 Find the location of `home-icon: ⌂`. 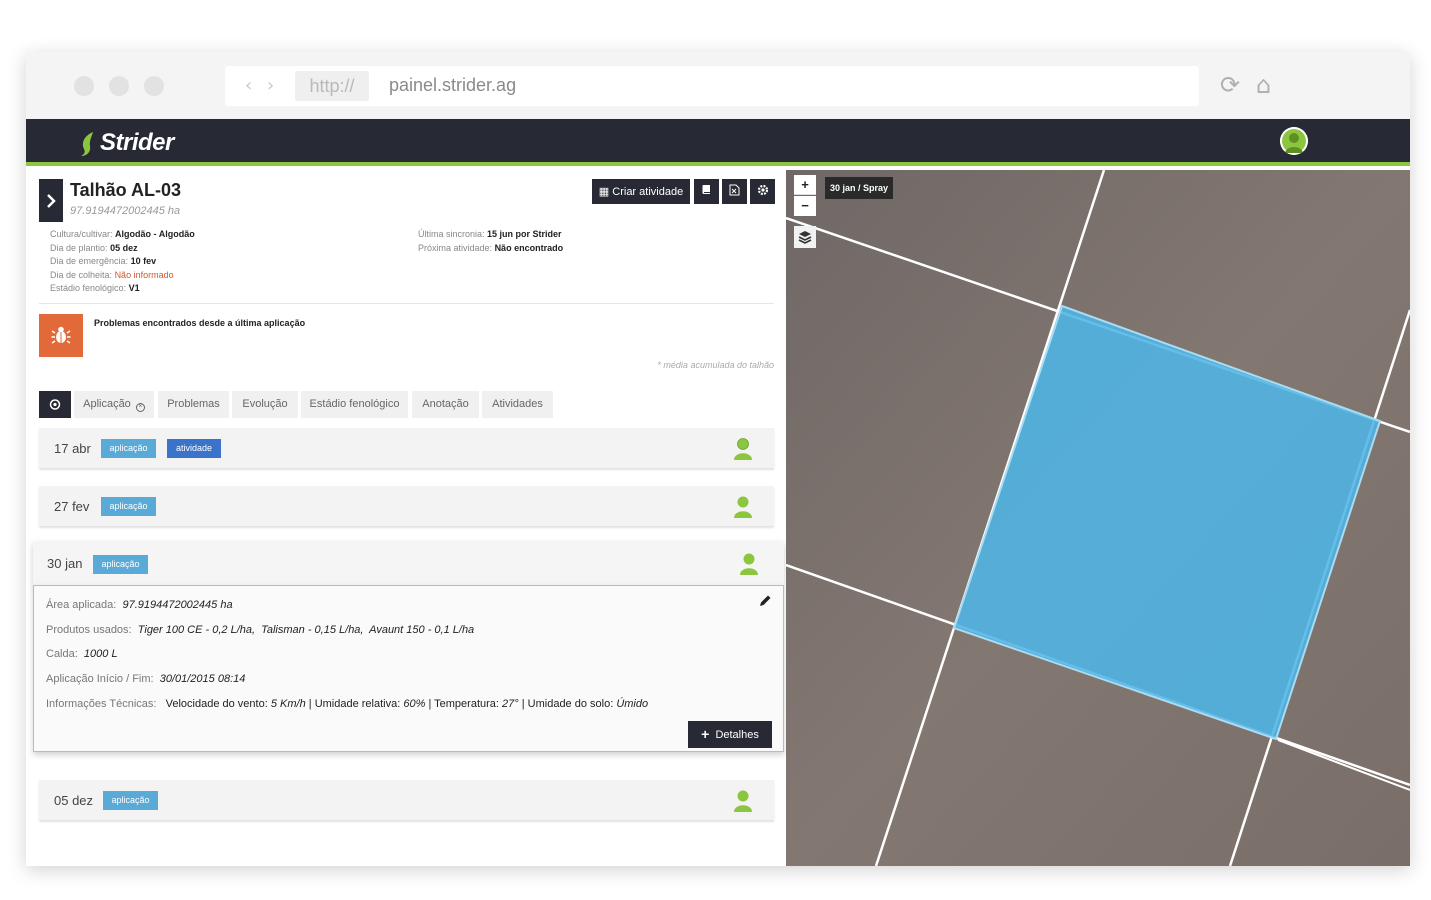

home-icon: ⌂ is located at coordinates (1263, 85).